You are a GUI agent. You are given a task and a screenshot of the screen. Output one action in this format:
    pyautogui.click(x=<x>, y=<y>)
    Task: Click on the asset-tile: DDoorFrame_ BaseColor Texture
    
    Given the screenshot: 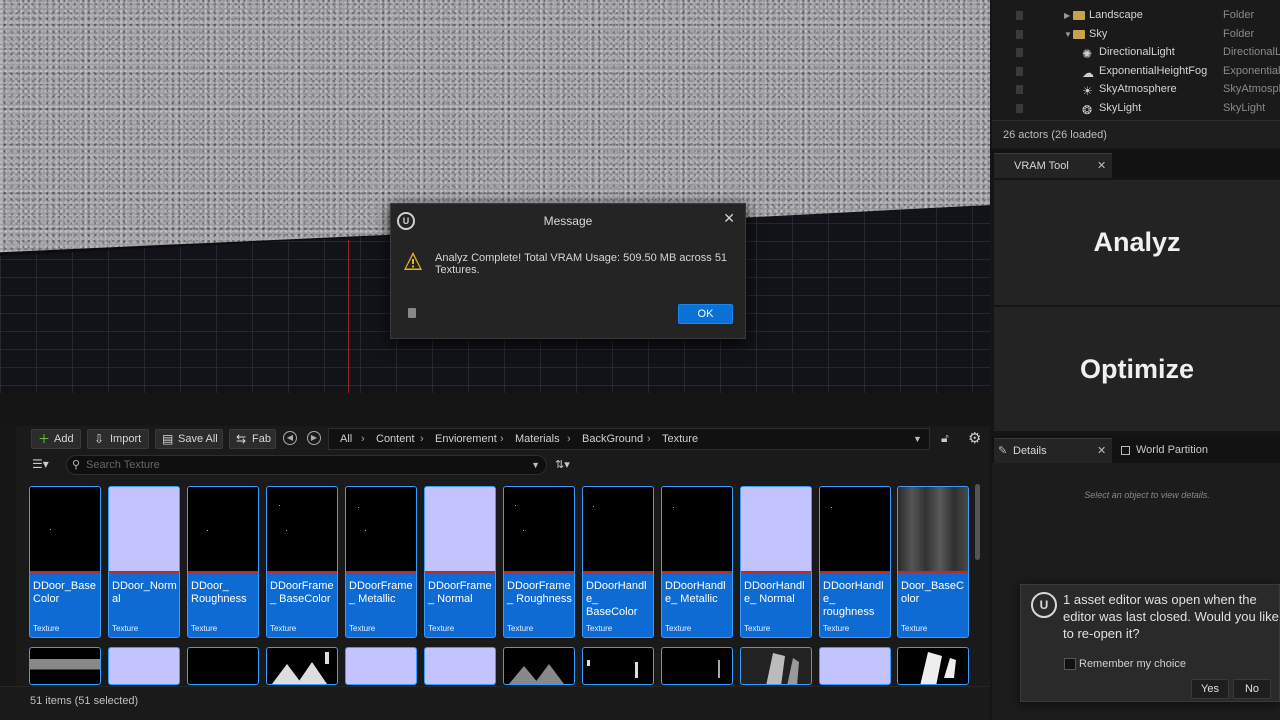 What is the action you would take?
    pyautogui.click(x=302, y=562)
    